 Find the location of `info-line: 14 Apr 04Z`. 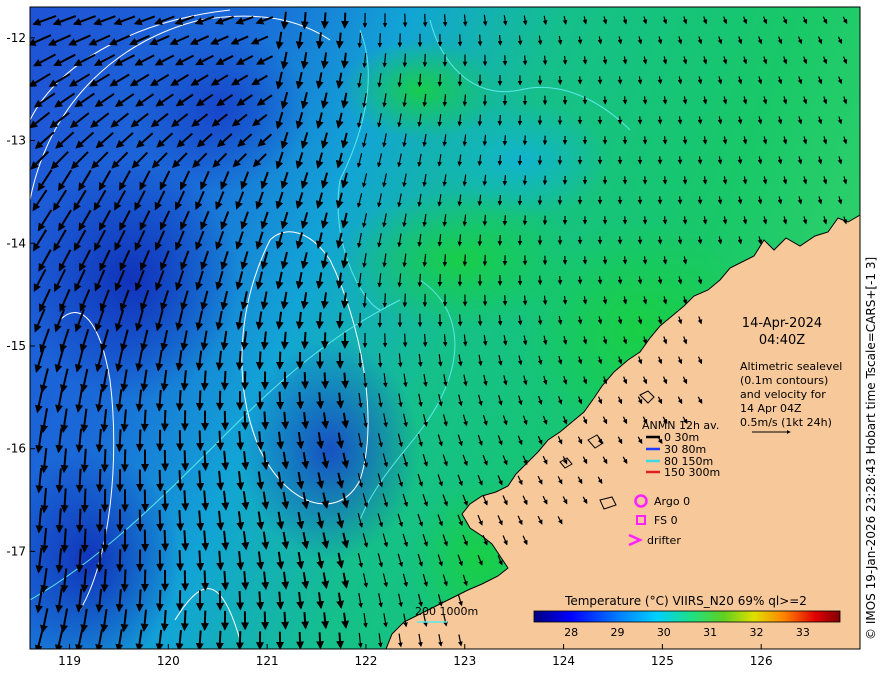

info-line: 14 Apr 04Z is located at coordinates (771, 408).